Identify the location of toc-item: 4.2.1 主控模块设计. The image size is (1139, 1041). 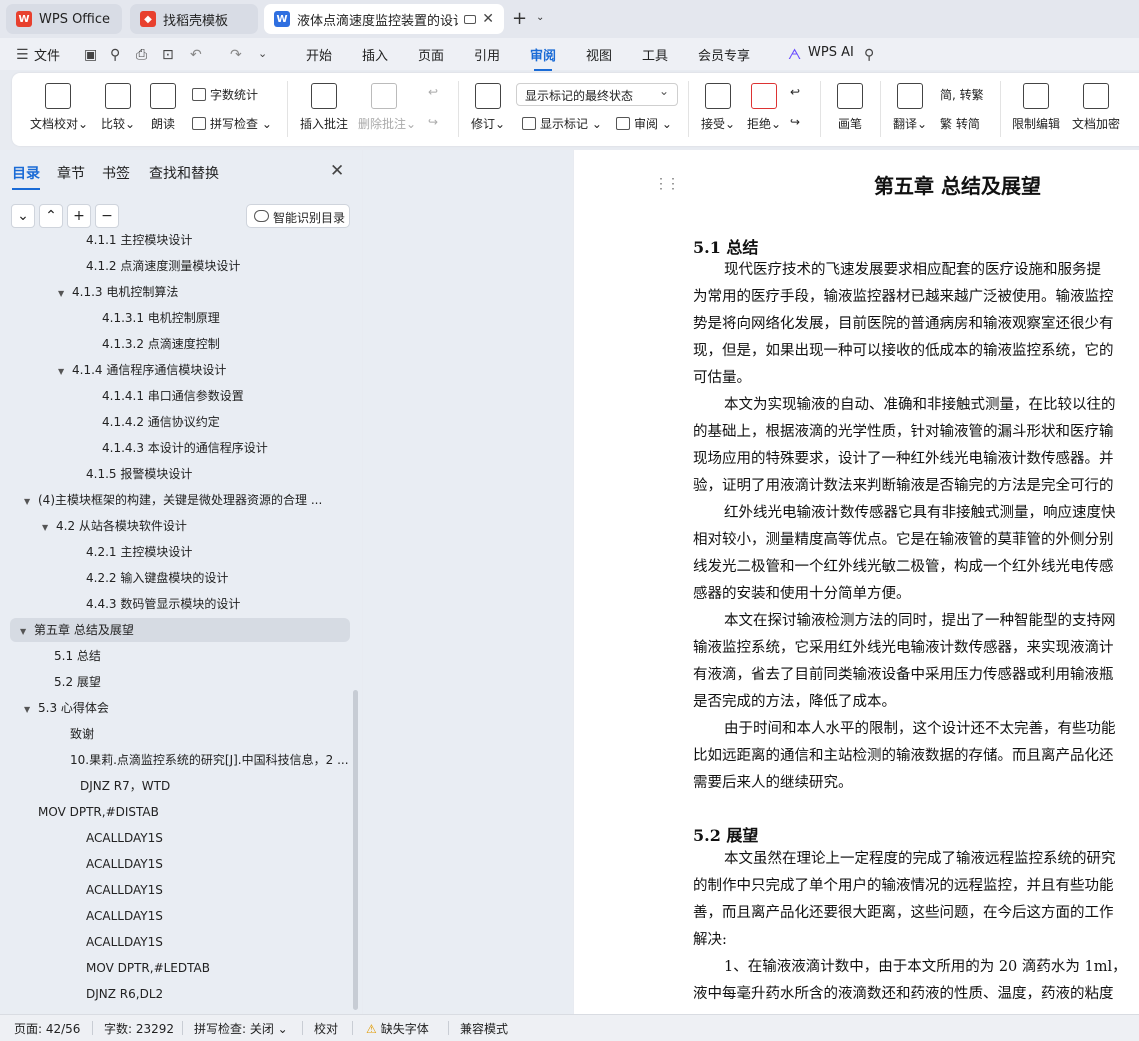
(139, 552).